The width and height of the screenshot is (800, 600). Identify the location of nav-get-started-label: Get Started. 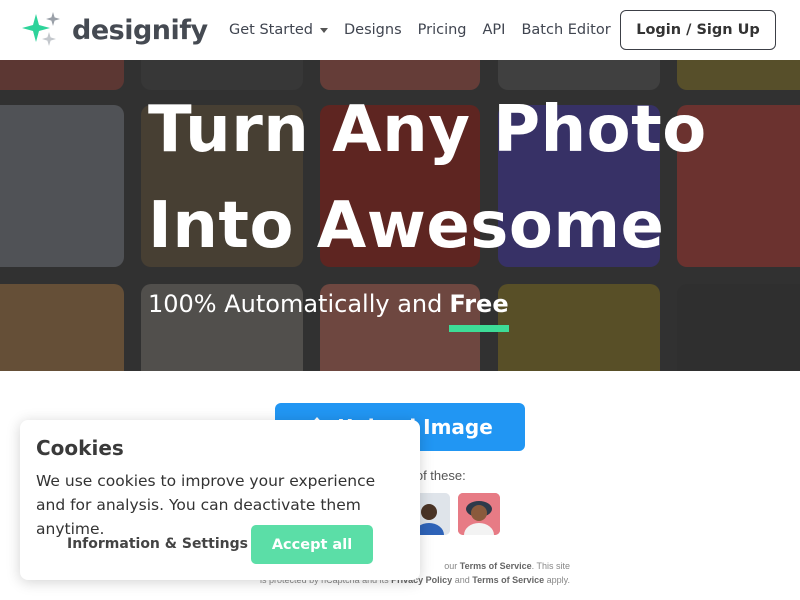
(271, 30).